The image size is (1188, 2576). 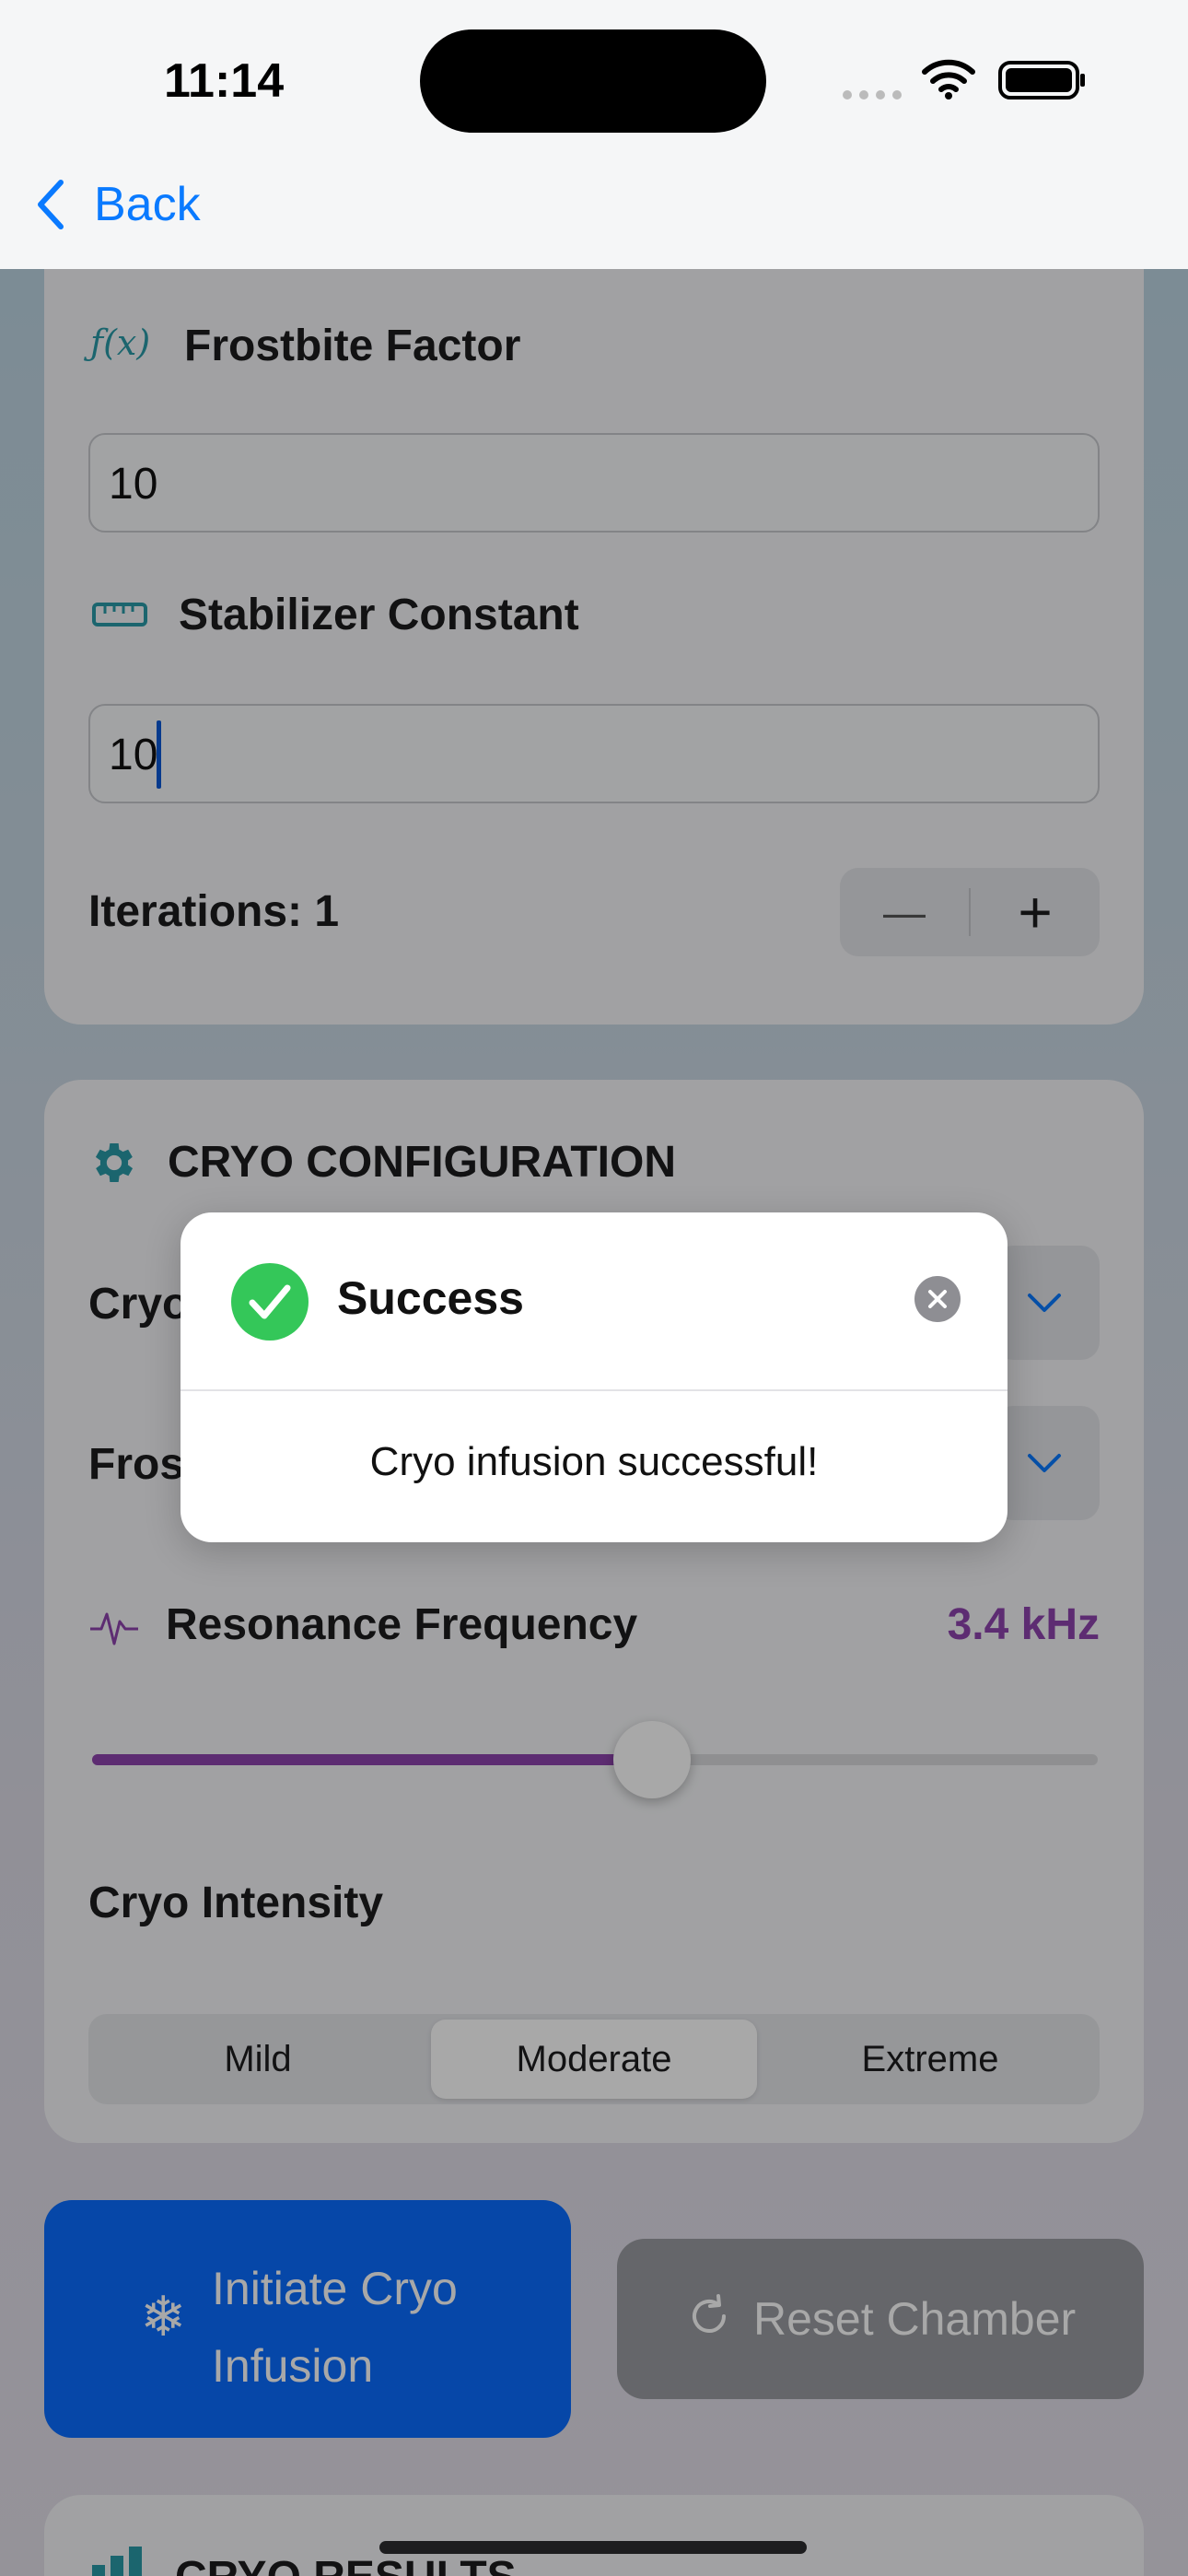 I want to click on success-alert: Success Cryo infusion successful!, so click(x=594, y=1377).